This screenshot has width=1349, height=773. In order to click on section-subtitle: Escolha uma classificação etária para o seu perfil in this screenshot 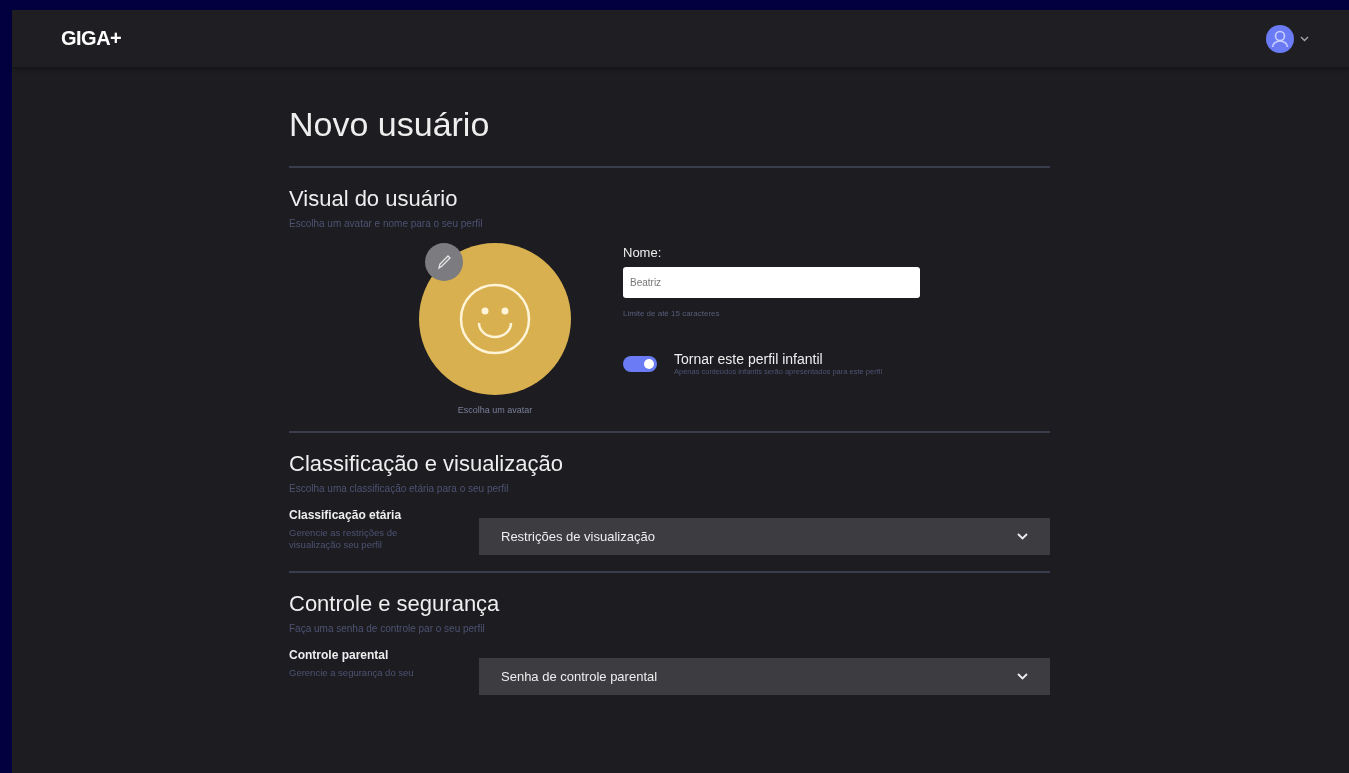, I will do `click(399, 488)`.